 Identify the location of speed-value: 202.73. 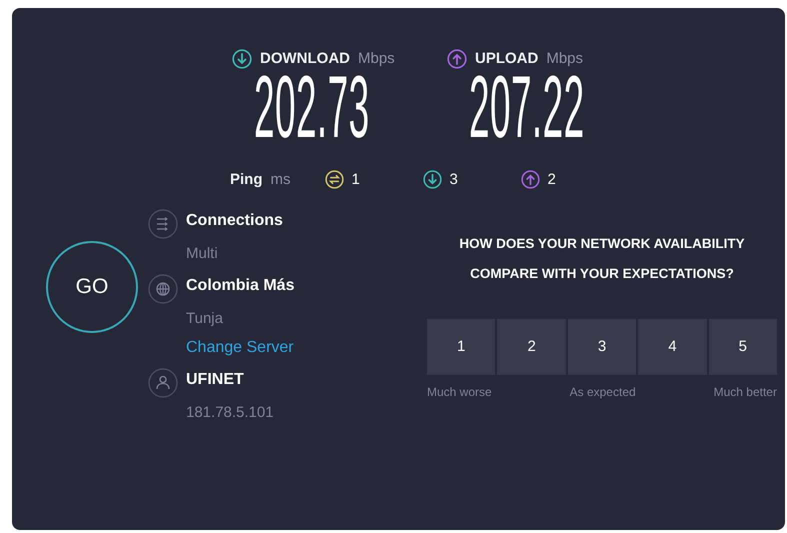
(312, 106).